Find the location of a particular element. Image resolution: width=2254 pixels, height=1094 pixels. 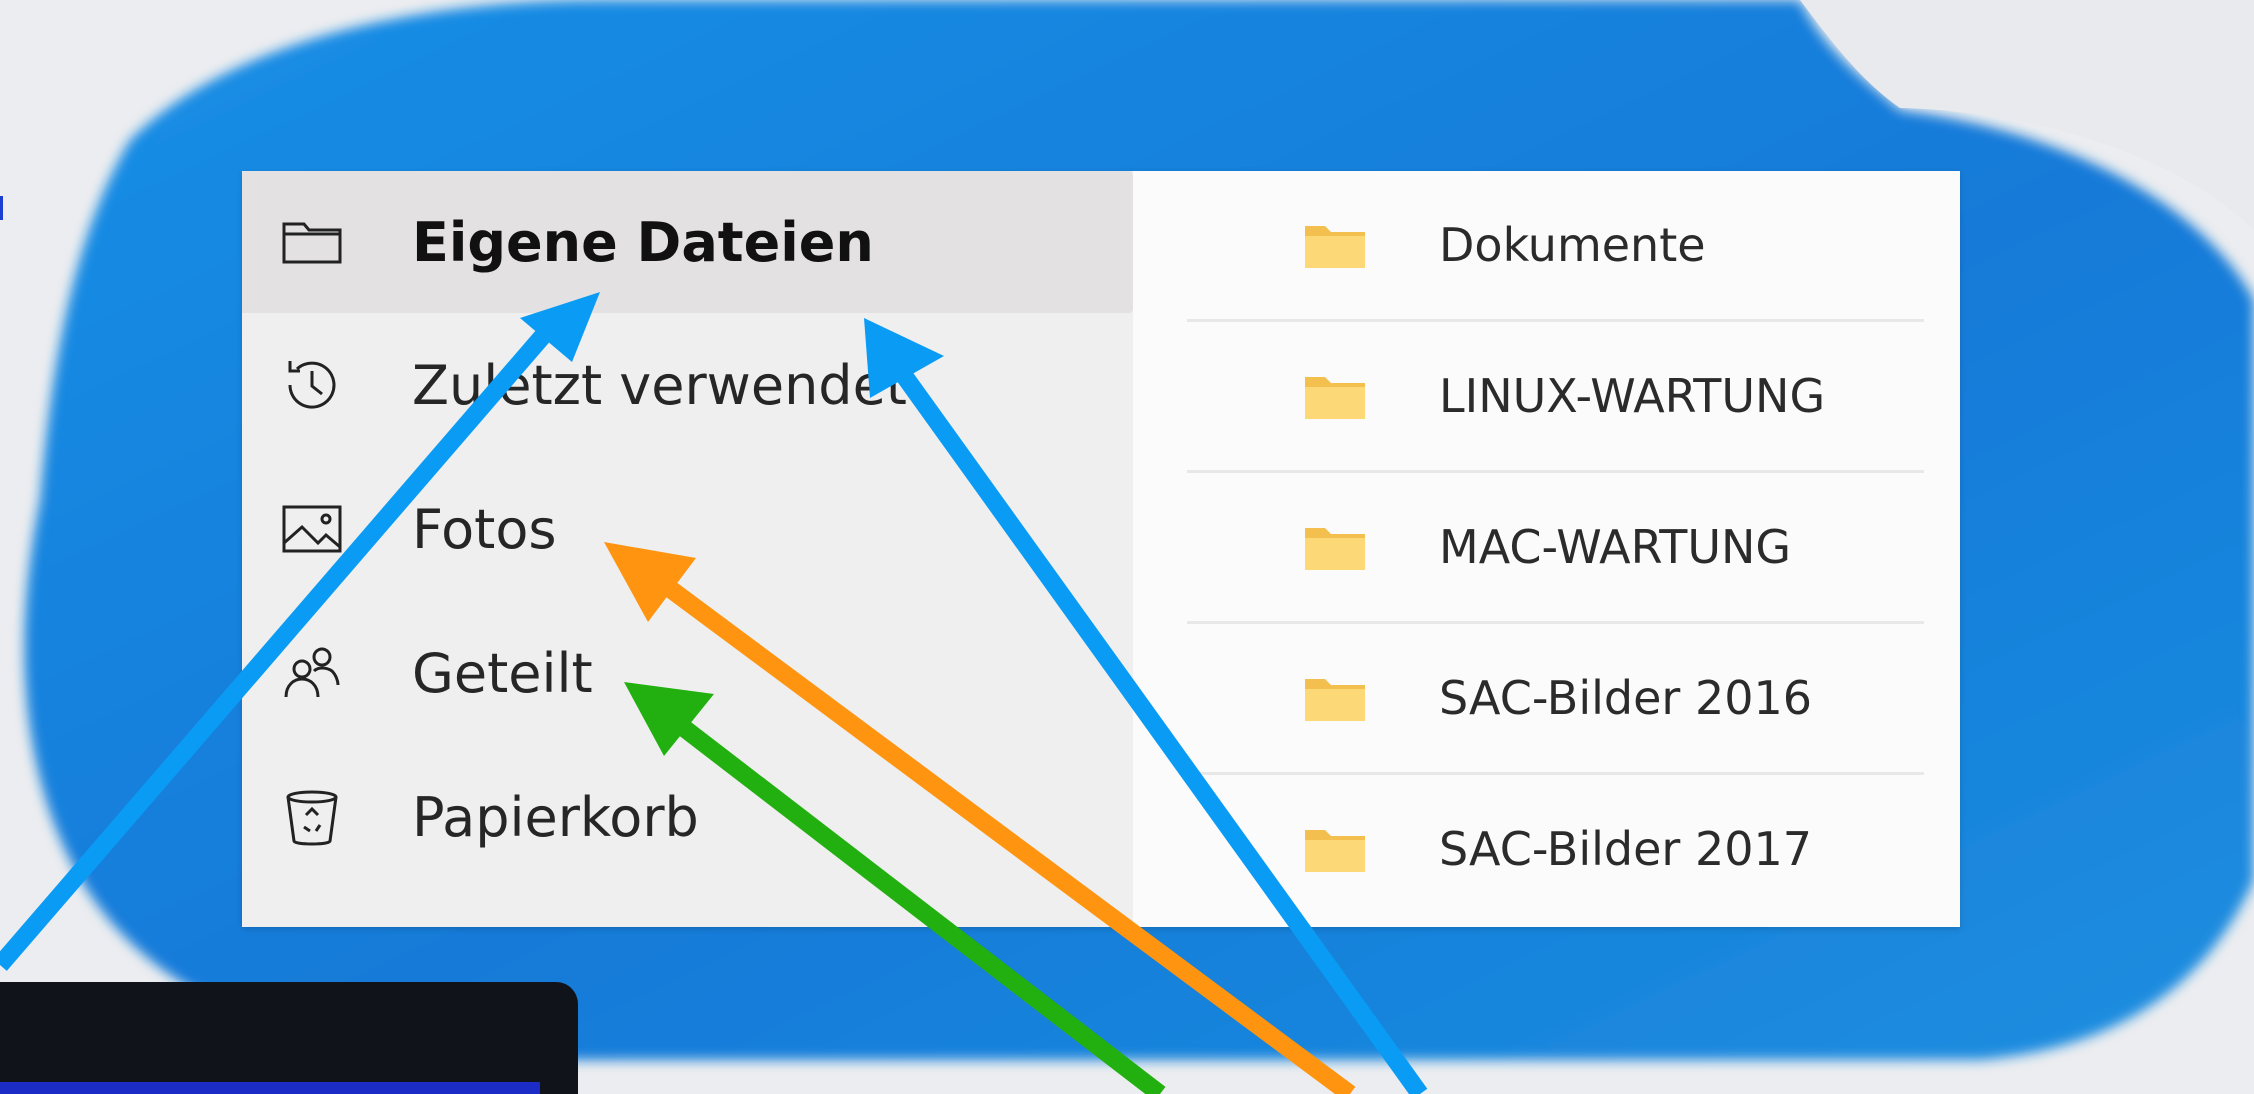

history-icon is located at coordinates (312, 385).